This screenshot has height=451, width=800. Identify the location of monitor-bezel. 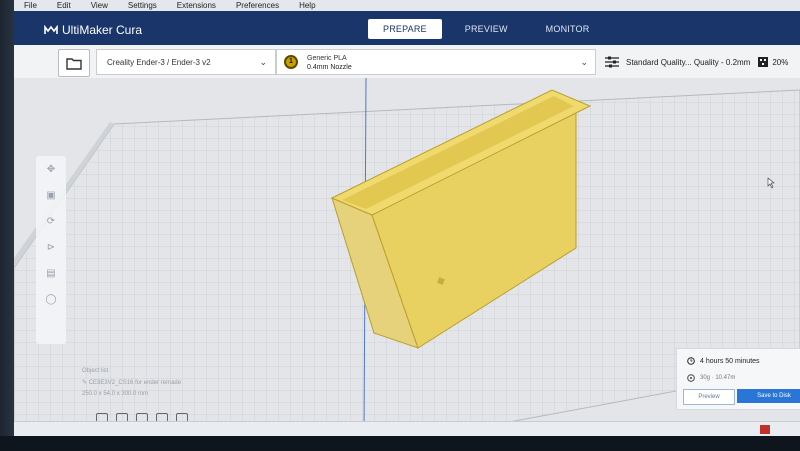
(7, 225).